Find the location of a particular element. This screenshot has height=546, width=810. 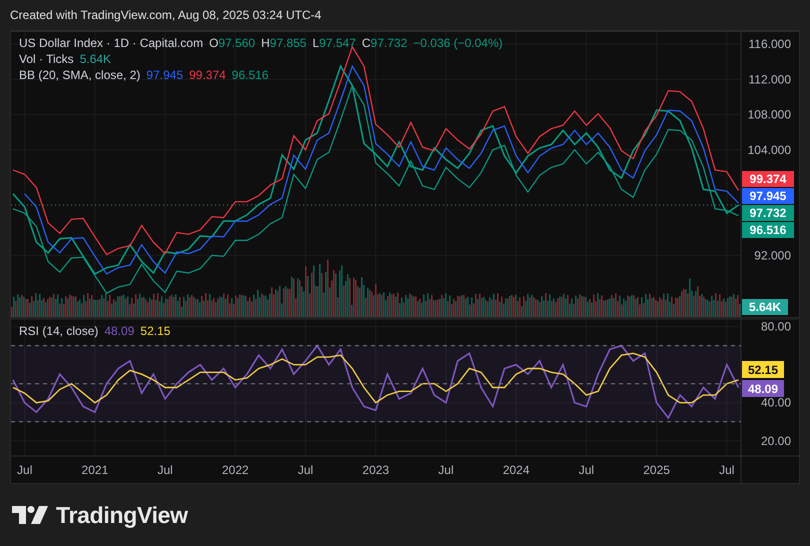

rsi-axis-label: 80.00 is located at coordinates (775, 327).